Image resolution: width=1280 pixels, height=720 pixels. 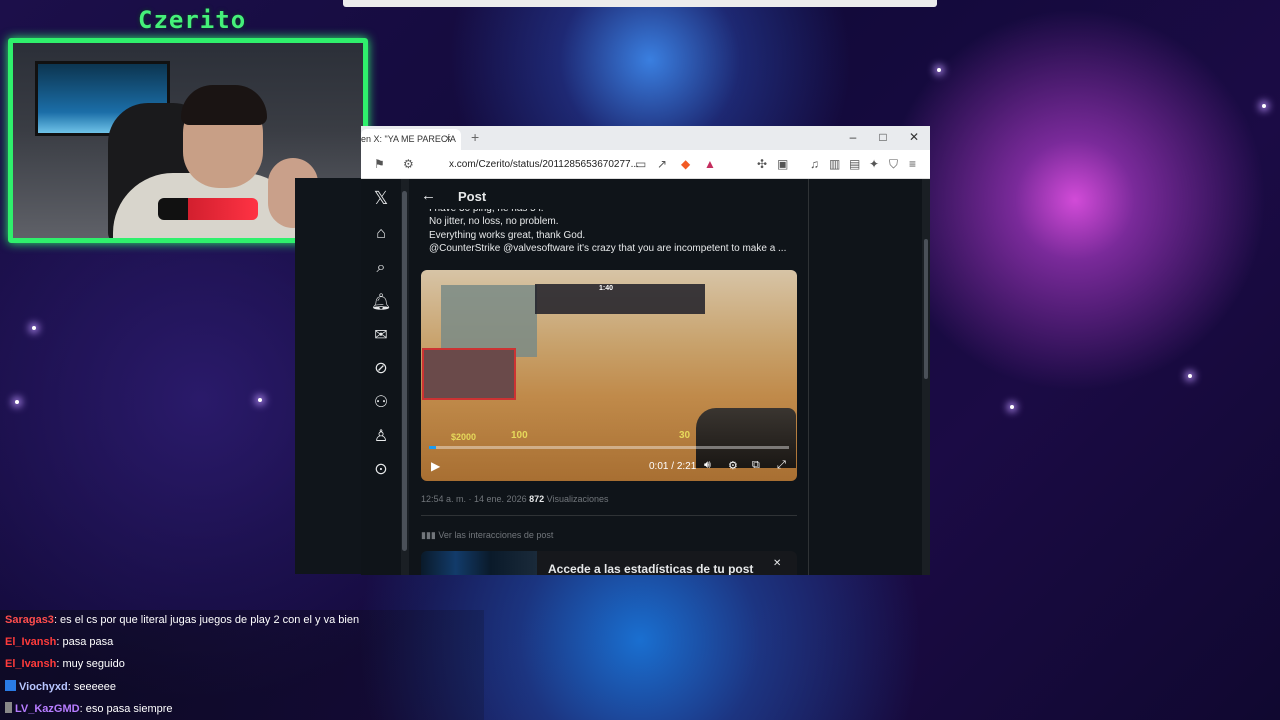 I want to click on analytics-promo: Accede a las estadísticas de tu post ✕, so click(x=609, y=563).